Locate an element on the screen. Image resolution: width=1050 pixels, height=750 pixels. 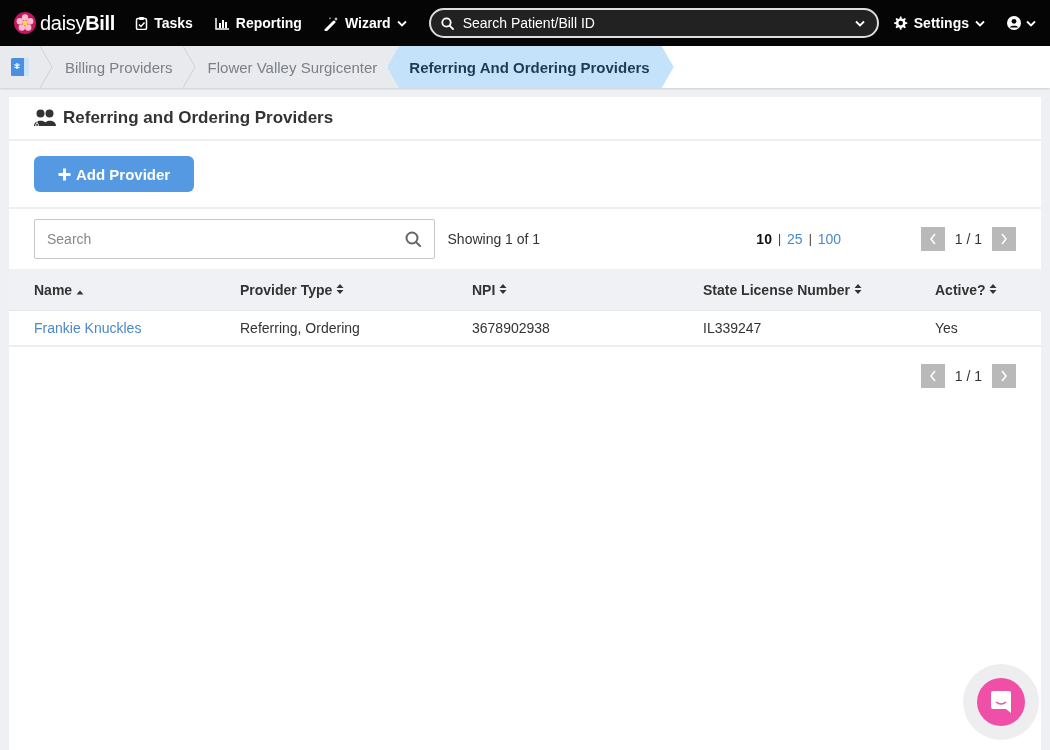
user-group-icon is located at coordinates (45, 118).